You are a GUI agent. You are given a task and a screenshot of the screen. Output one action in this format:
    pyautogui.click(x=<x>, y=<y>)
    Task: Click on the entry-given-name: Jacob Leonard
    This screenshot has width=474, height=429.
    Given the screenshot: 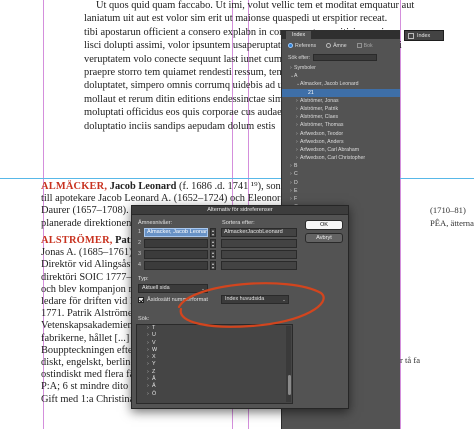 What is the action you would take?
    pyautogui.click(x=142, y=186)
    